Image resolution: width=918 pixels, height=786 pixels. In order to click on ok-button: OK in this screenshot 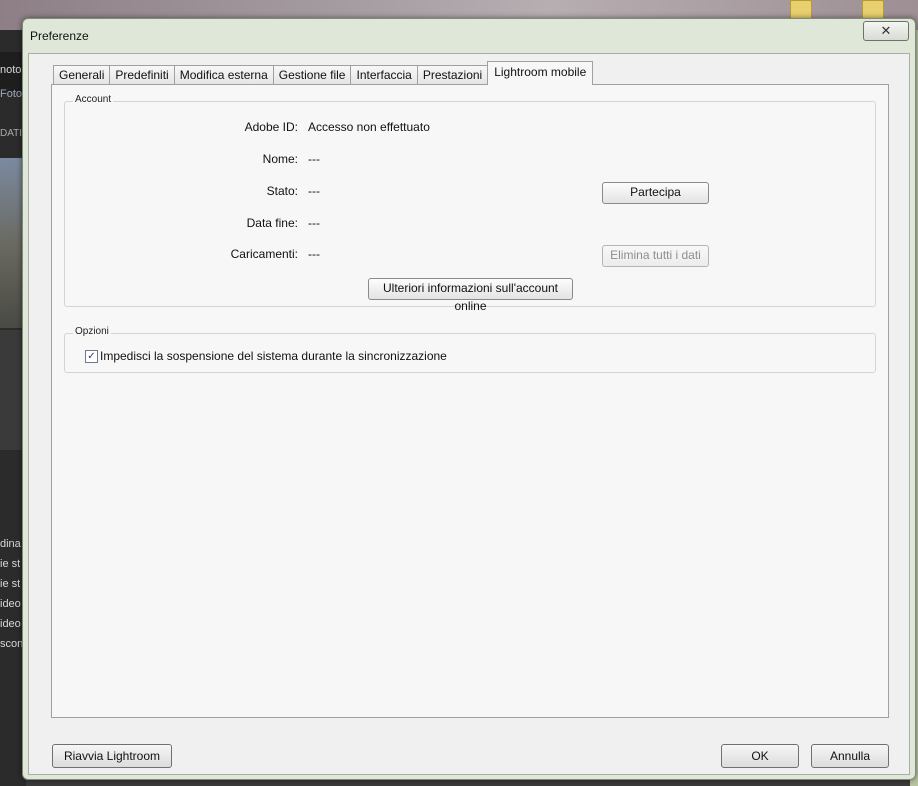, I will do `click(760, 756)`.